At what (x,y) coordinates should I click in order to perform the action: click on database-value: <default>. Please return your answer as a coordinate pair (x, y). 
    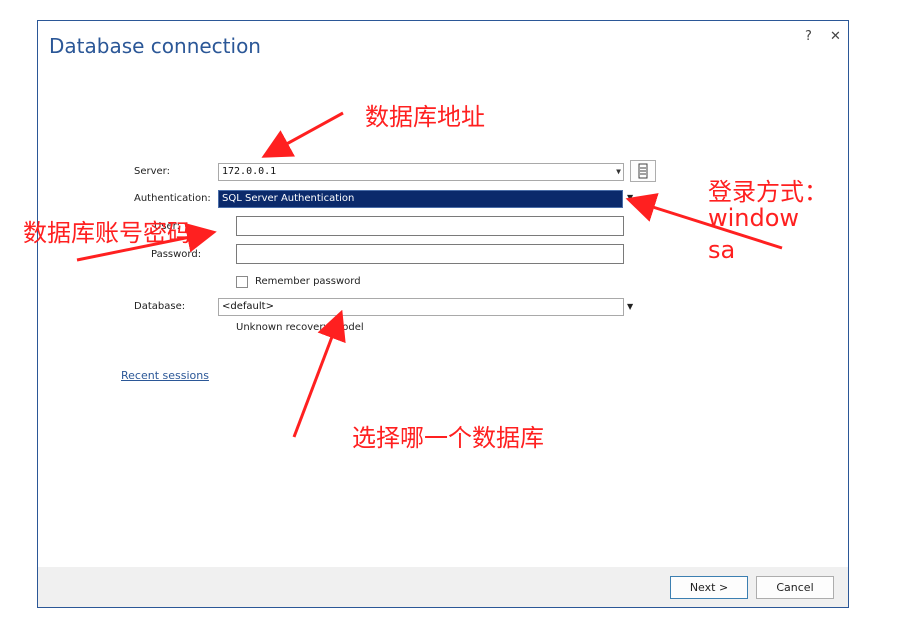
    Looking at the image, I should click on (248, 306).